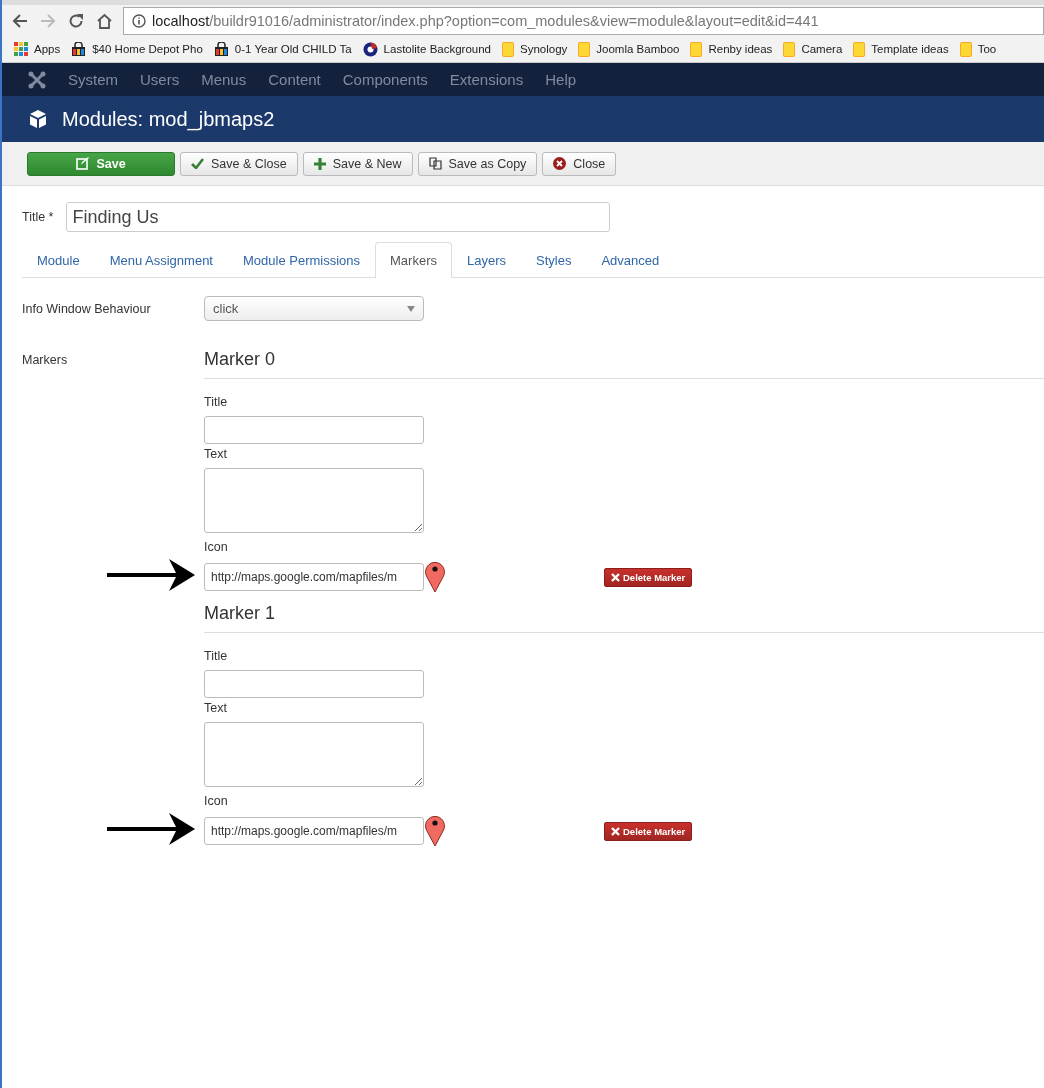 The width and height of the screenshot is (1044, 1088). What do you see at coordinates (76, 20) in the screenshot?
I see `reload-icon` at bounding box center [76, 20].